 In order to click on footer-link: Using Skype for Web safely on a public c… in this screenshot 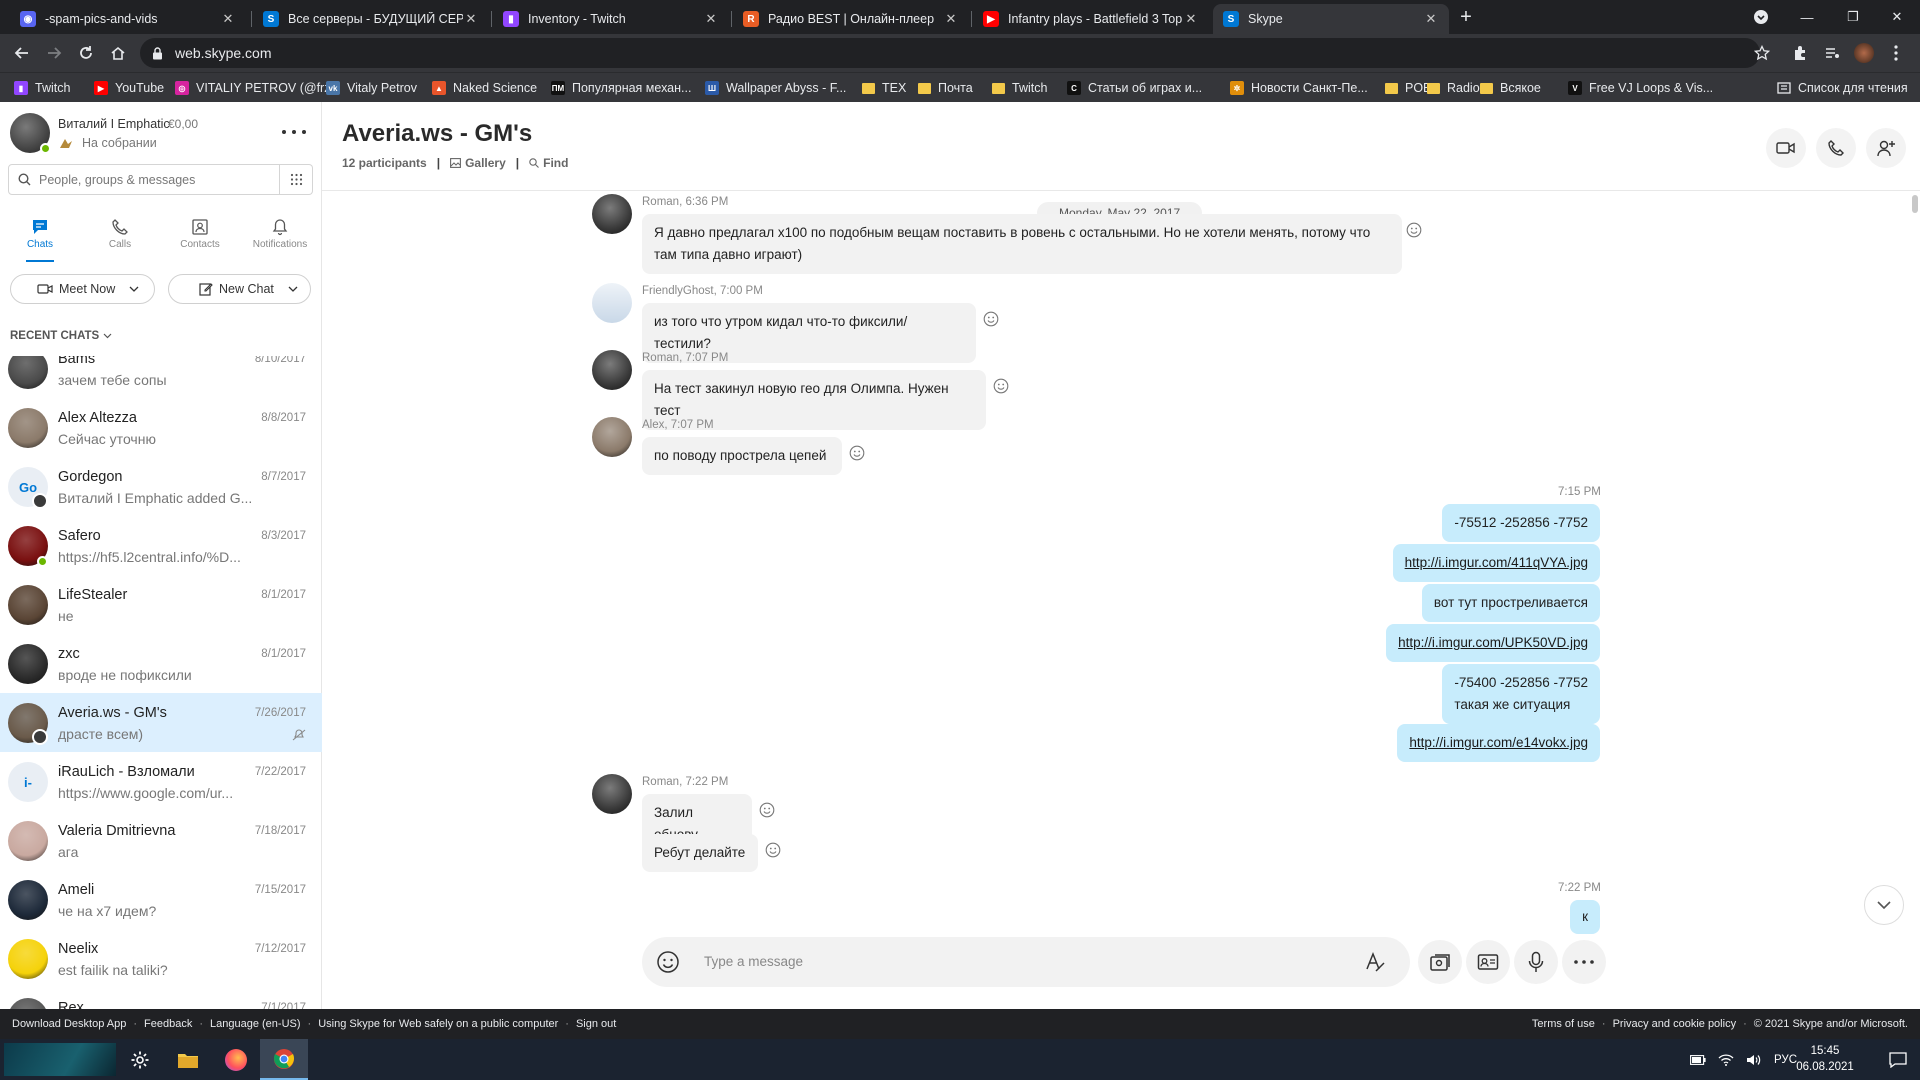, I will do `click(438, 1024)`.